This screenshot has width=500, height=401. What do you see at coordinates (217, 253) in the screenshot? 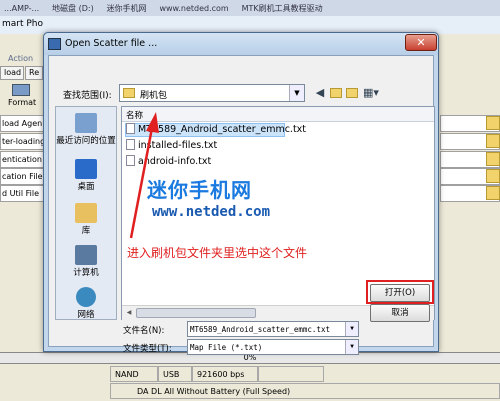
I see `annotation-text: 进入刷机包文件夹里选中这个文件` at bounding box center [217, 253].